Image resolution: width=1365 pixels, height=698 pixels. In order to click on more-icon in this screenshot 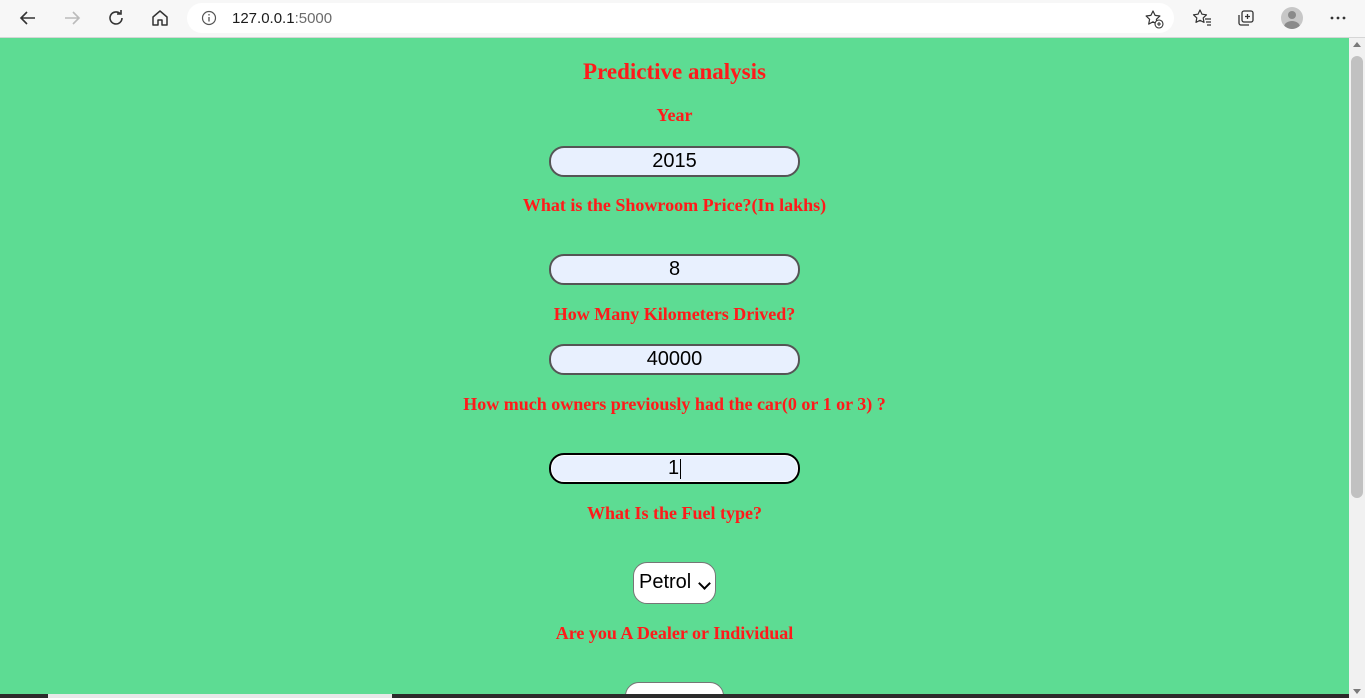, I will do `click(1338, 18)`.